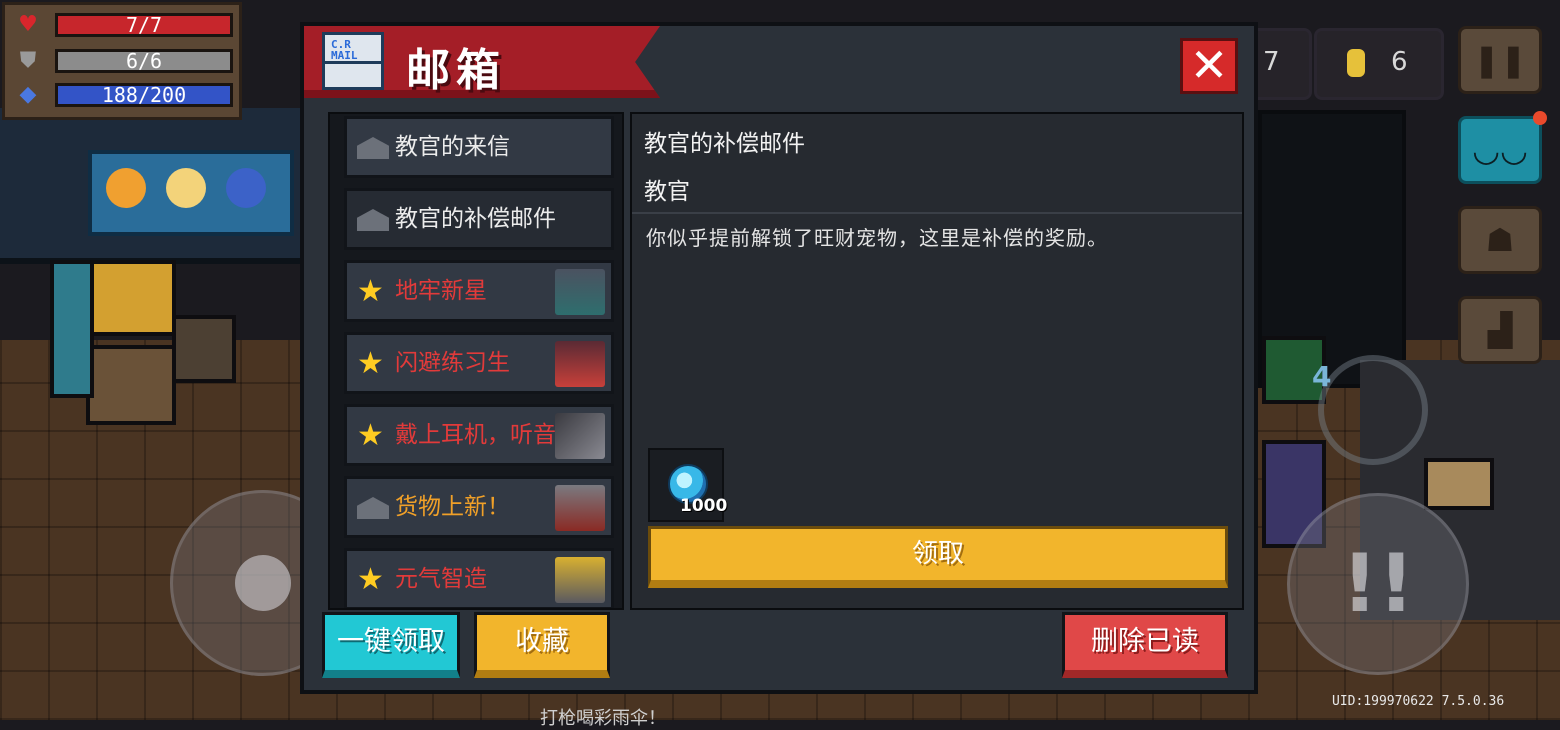 This screenshot has height=730, width=1560. I want to click on delete-read-button: 删除已读, so click(1145, 645).